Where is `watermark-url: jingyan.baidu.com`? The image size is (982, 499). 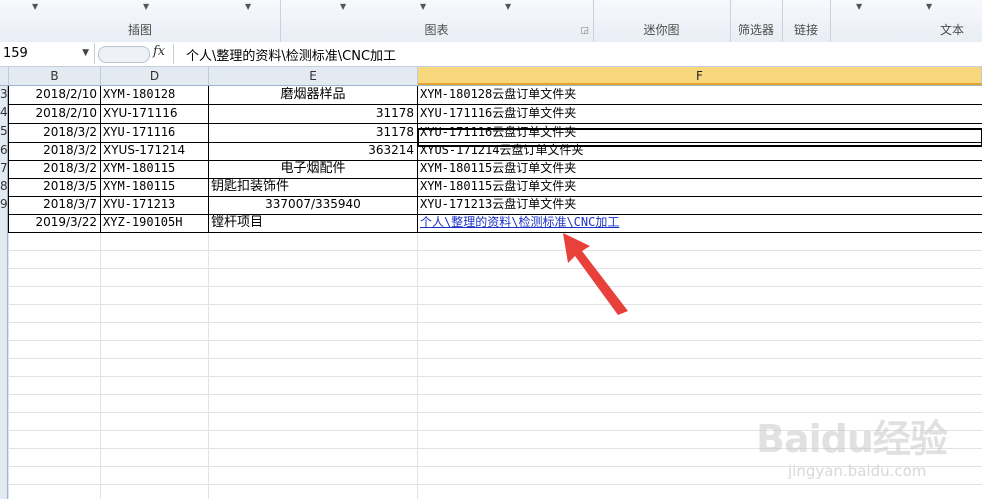
watermark-url: jingyan.baidu.com is located at coordinates (857, 471).